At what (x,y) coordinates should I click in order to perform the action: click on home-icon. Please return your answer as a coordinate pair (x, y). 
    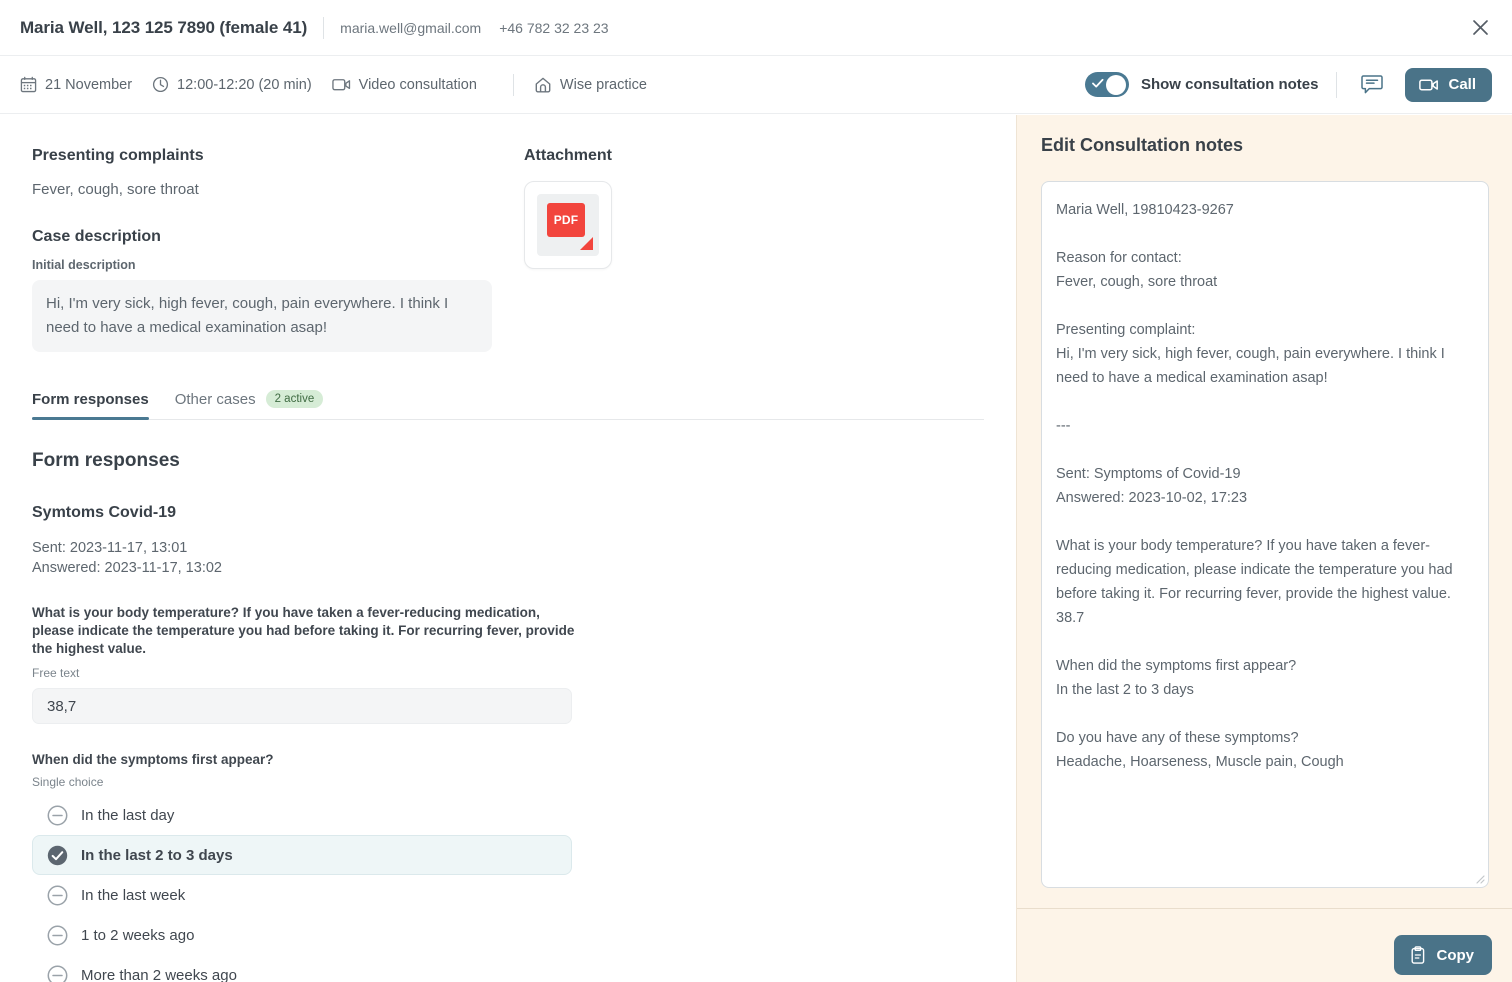
    Looking at the image, I should click on (543, 84).